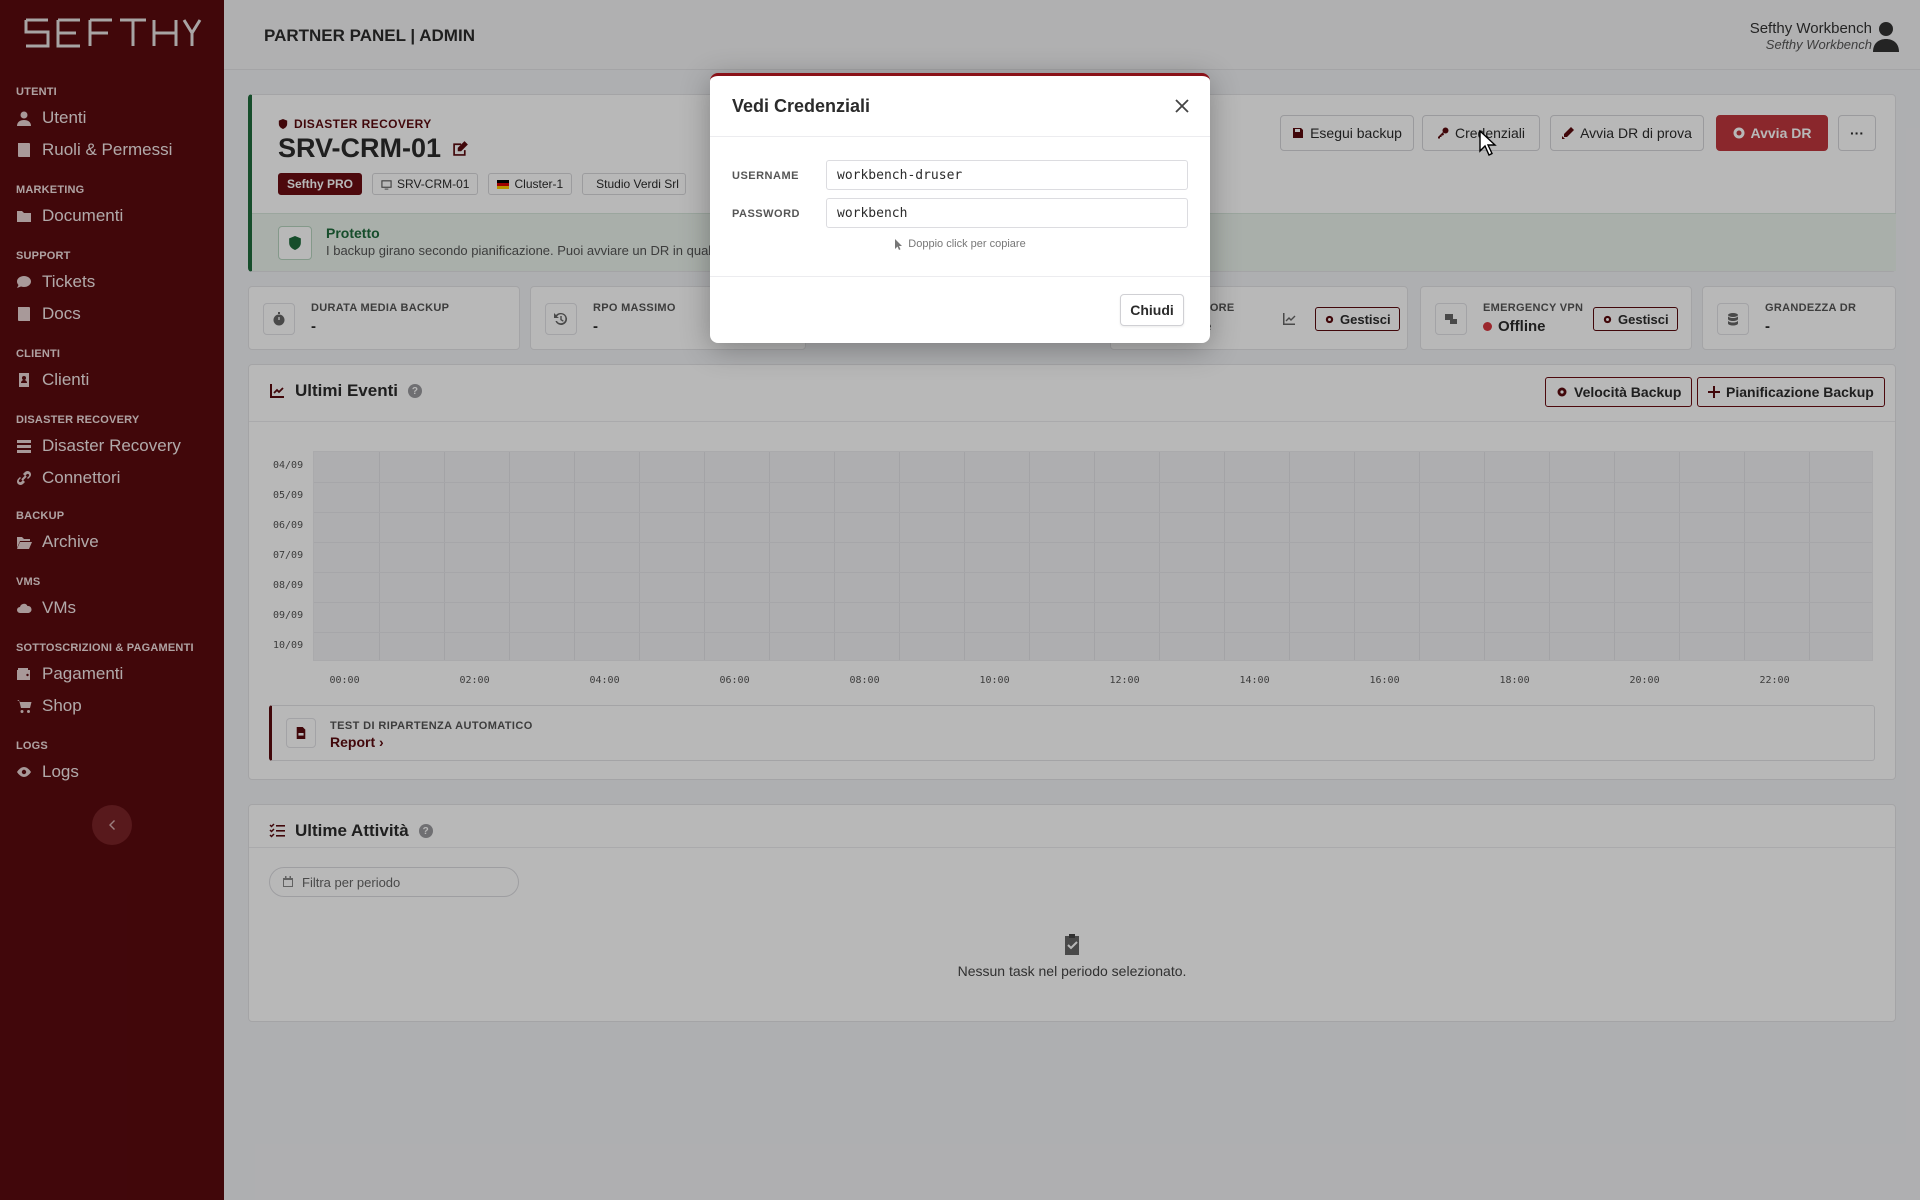 The height and width of the screenshot is (1200, 1920). Describe the element at coordinates (1152, 310) in the screenshot. I see `close-modal-button: Chiudi` at that location.